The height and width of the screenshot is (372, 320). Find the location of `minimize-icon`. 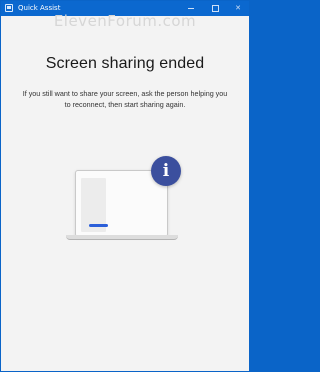

minimize-icon is located at coordinates (191, 8).